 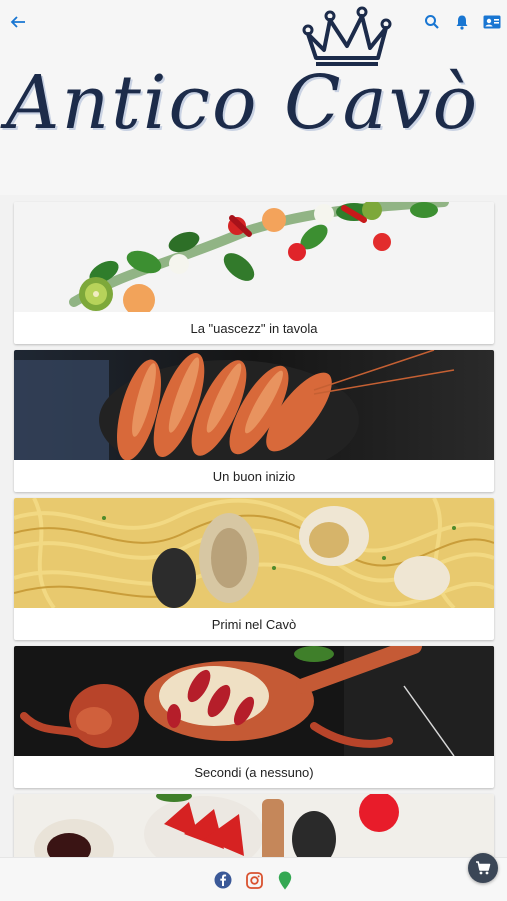 I want to click on menu-category-card: Primi nel Cavò, so click(x=254, y=569).